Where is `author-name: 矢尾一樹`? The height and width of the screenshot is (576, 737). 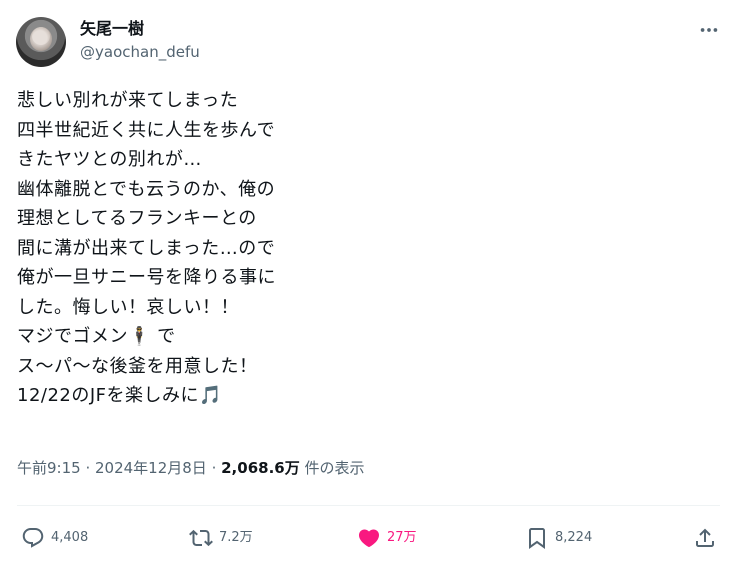 author-name: 矢尾一樹 is located at coordinates (112, 29).